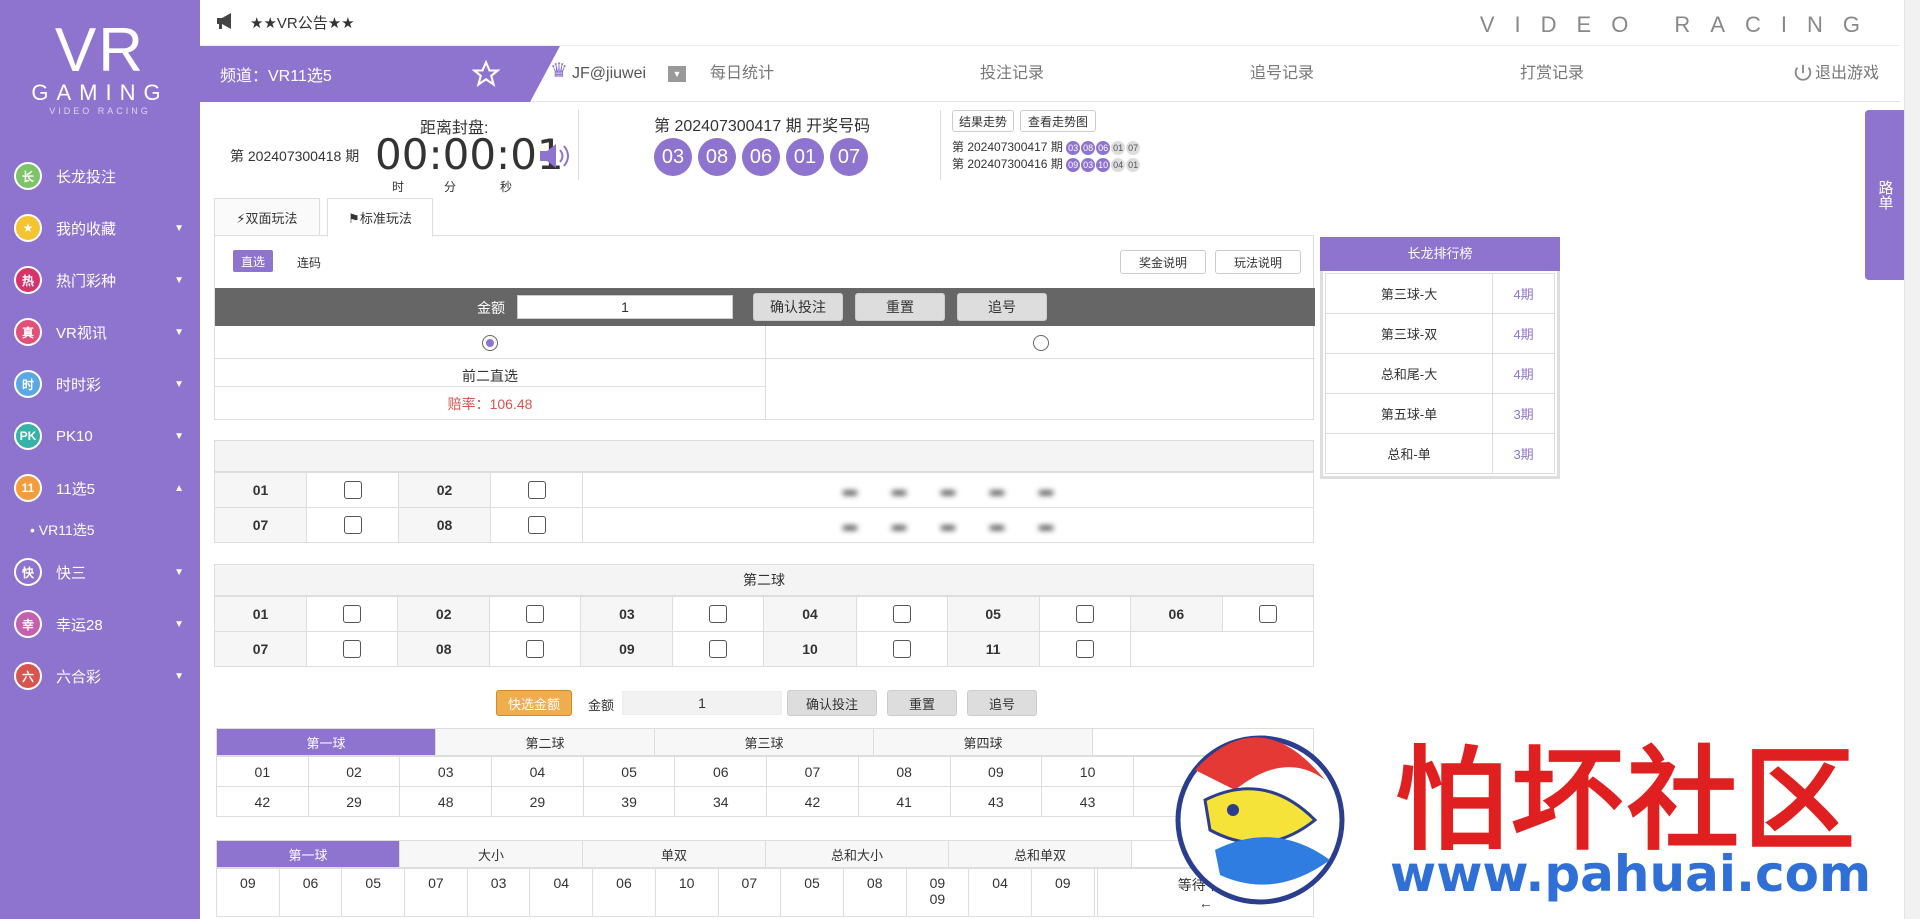 This screenshot has width=1920, height=919. Describe the element at coordinates (100, 50) in the screenshot. I see `logo-main: VR` at that location.